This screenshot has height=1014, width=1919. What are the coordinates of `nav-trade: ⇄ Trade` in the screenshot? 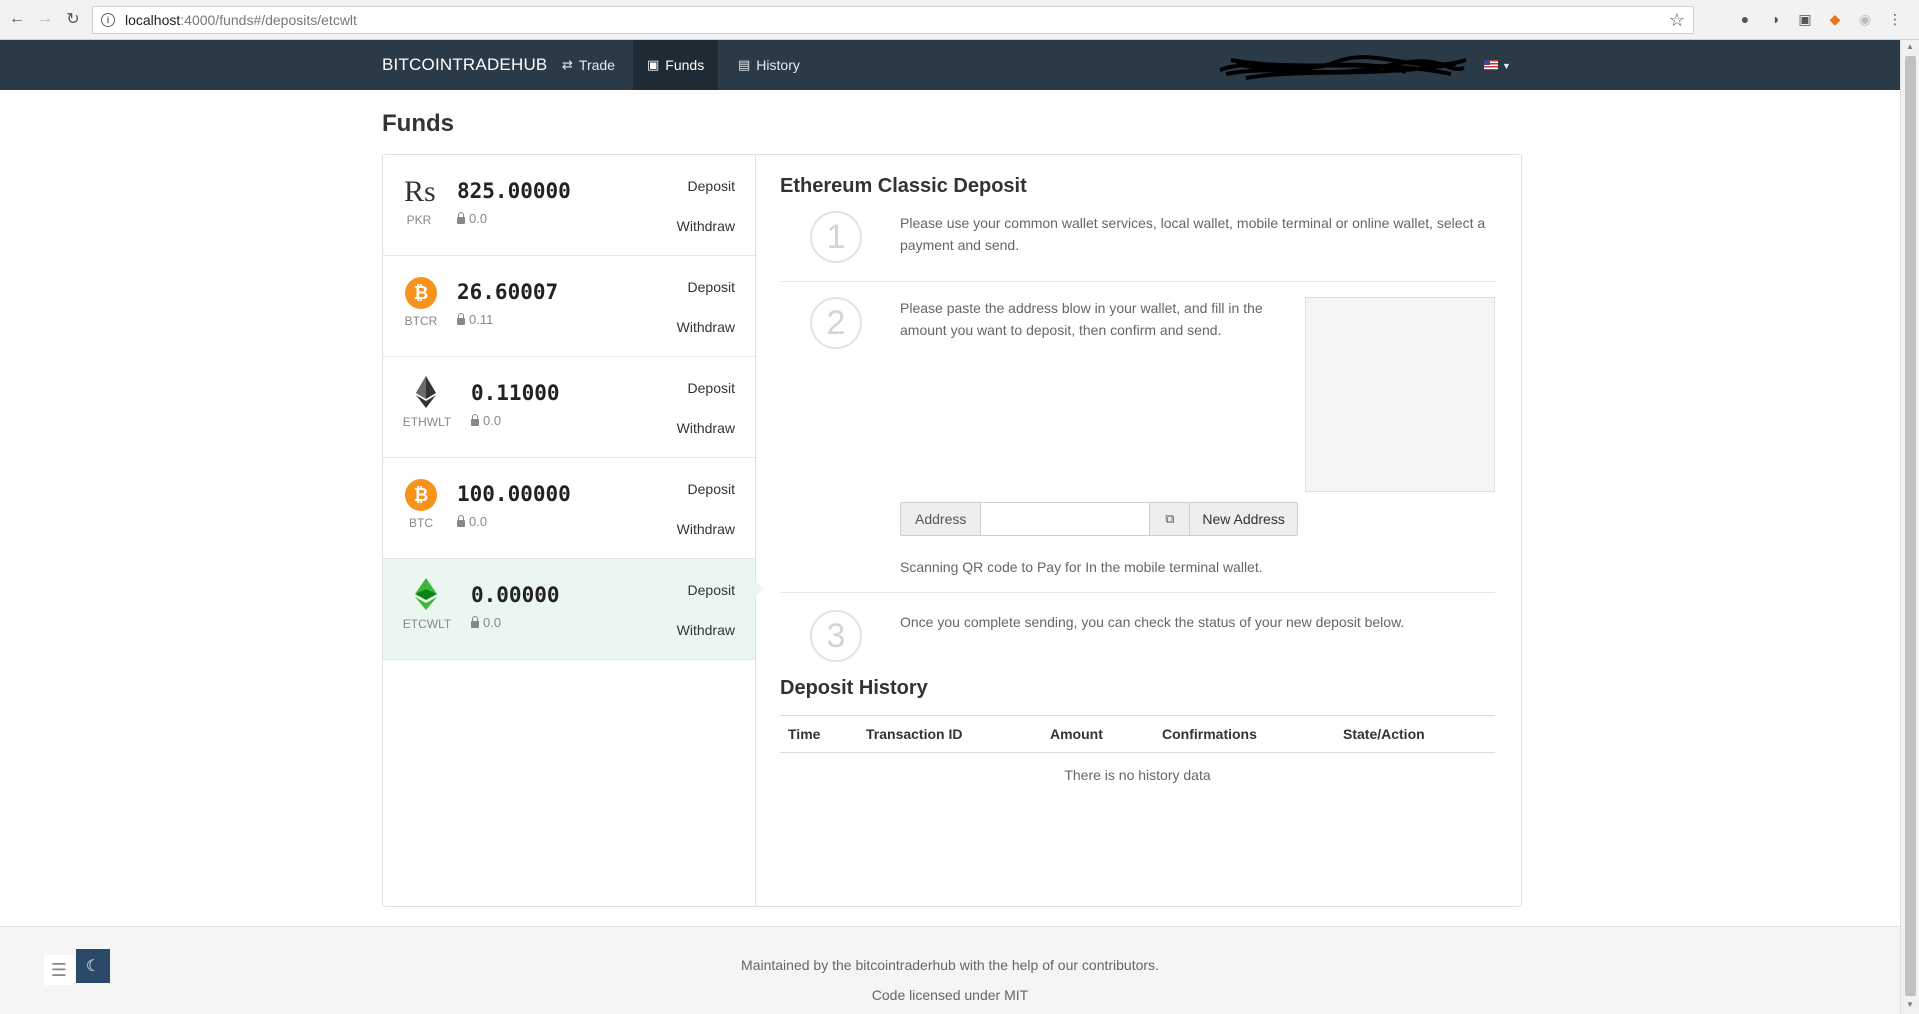 It's located at (581, 65).